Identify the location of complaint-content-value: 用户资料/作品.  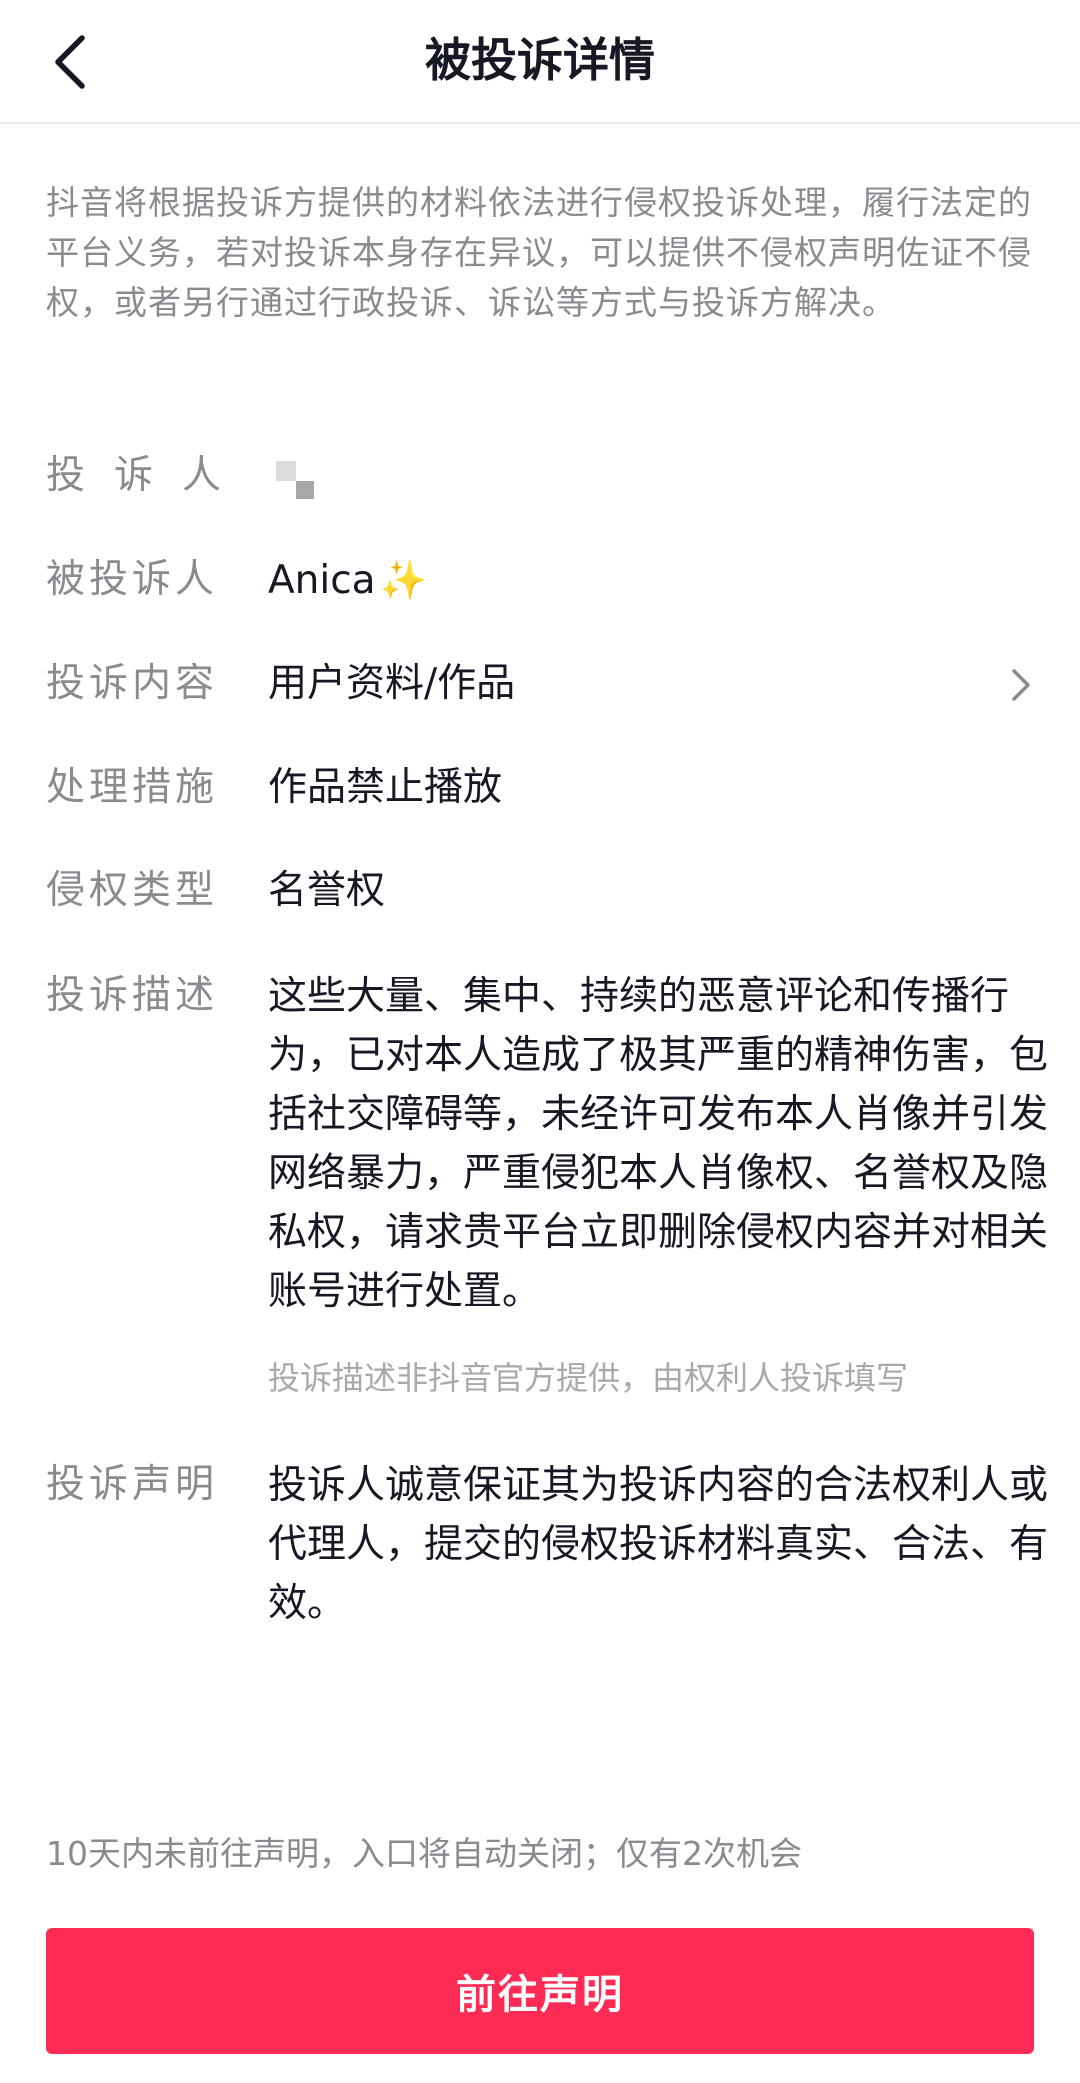
(392, 683).